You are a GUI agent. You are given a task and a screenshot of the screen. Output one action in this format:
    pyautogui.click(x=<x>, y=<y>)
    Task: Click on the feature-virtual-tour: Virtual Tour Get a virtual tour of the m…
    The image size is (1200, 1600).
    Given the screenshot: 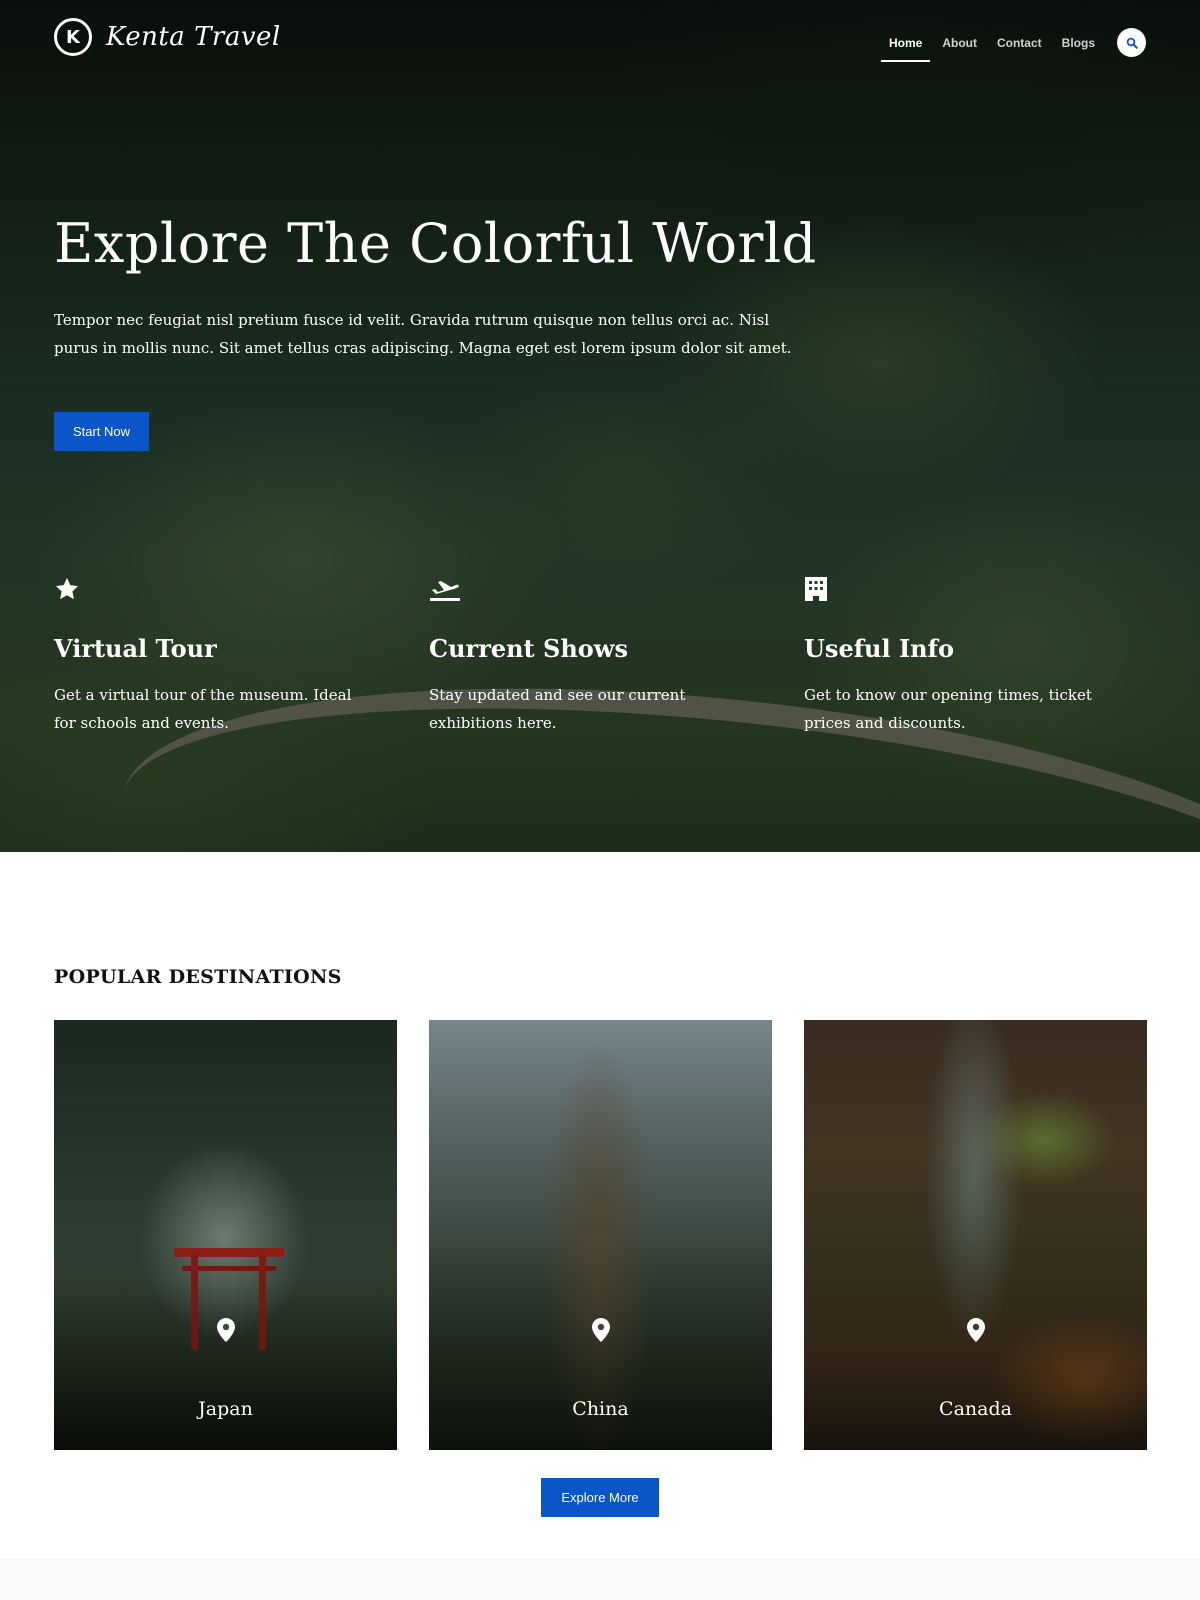 What is the action you would take?
    pyautogui.click(x=214, y=656)
    